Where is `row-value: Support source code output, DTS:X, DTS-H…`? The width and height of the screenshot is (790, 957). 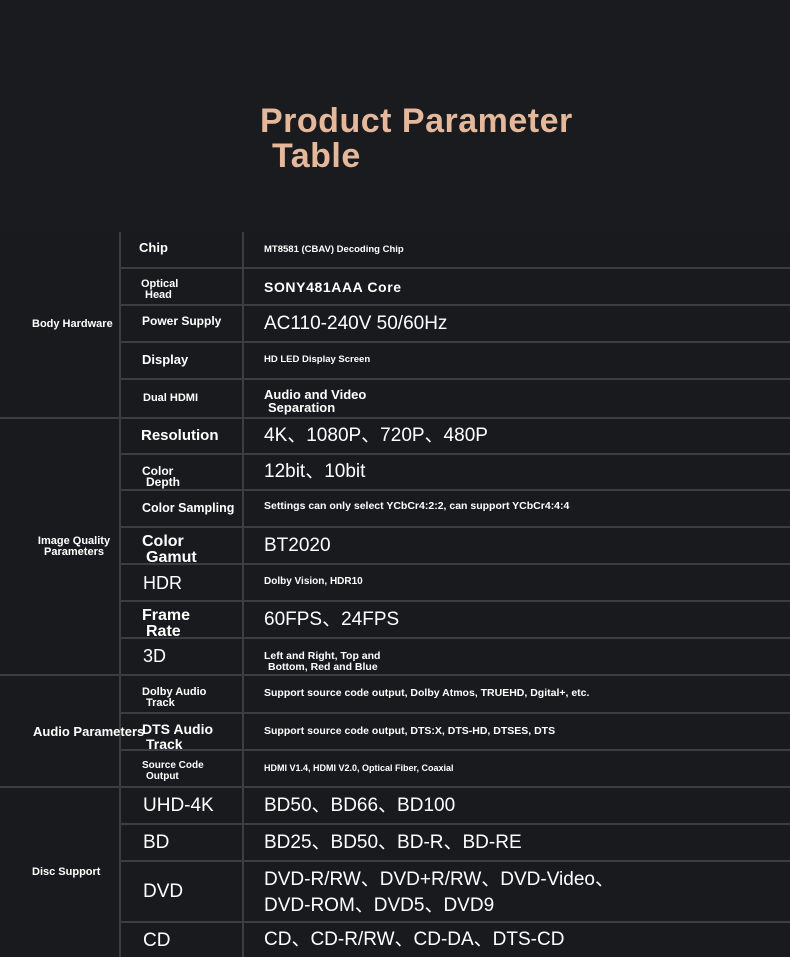
row-value: Support source code output, DTS:X, DTS-H… is located at coordinates (410, 731).